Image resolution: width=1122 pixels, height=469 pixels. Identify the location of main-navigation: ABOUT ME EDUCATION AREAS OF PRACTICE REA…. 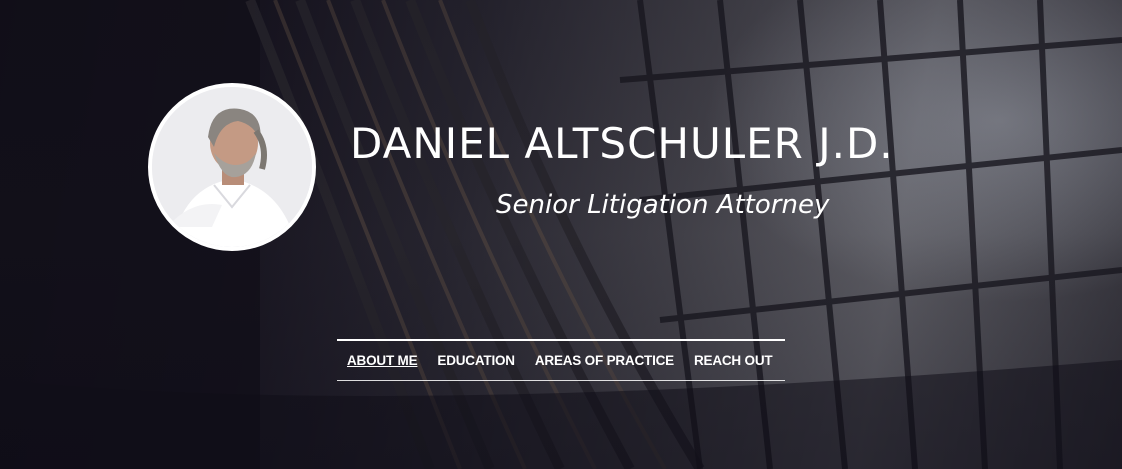
(561, 360).